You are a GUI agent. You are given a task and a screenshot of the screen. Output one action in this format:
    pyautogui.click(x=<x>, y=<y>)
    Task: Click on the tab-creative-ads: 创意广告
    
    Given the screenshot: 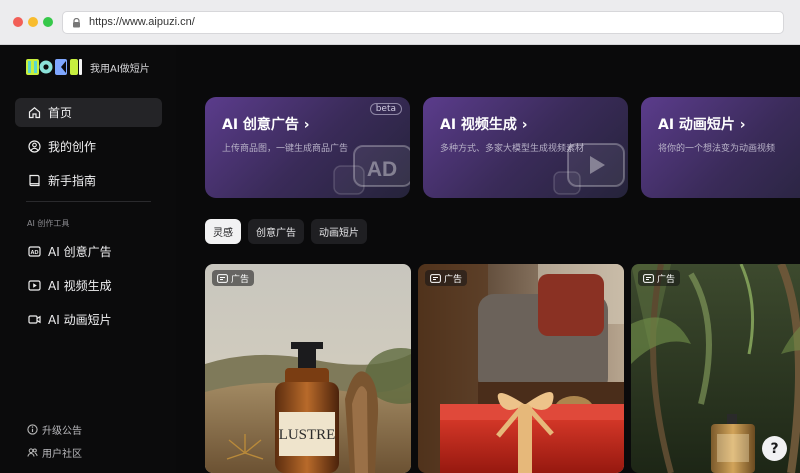 What is the action you would take?
    pyautogui.click(x=276, y=231)
    